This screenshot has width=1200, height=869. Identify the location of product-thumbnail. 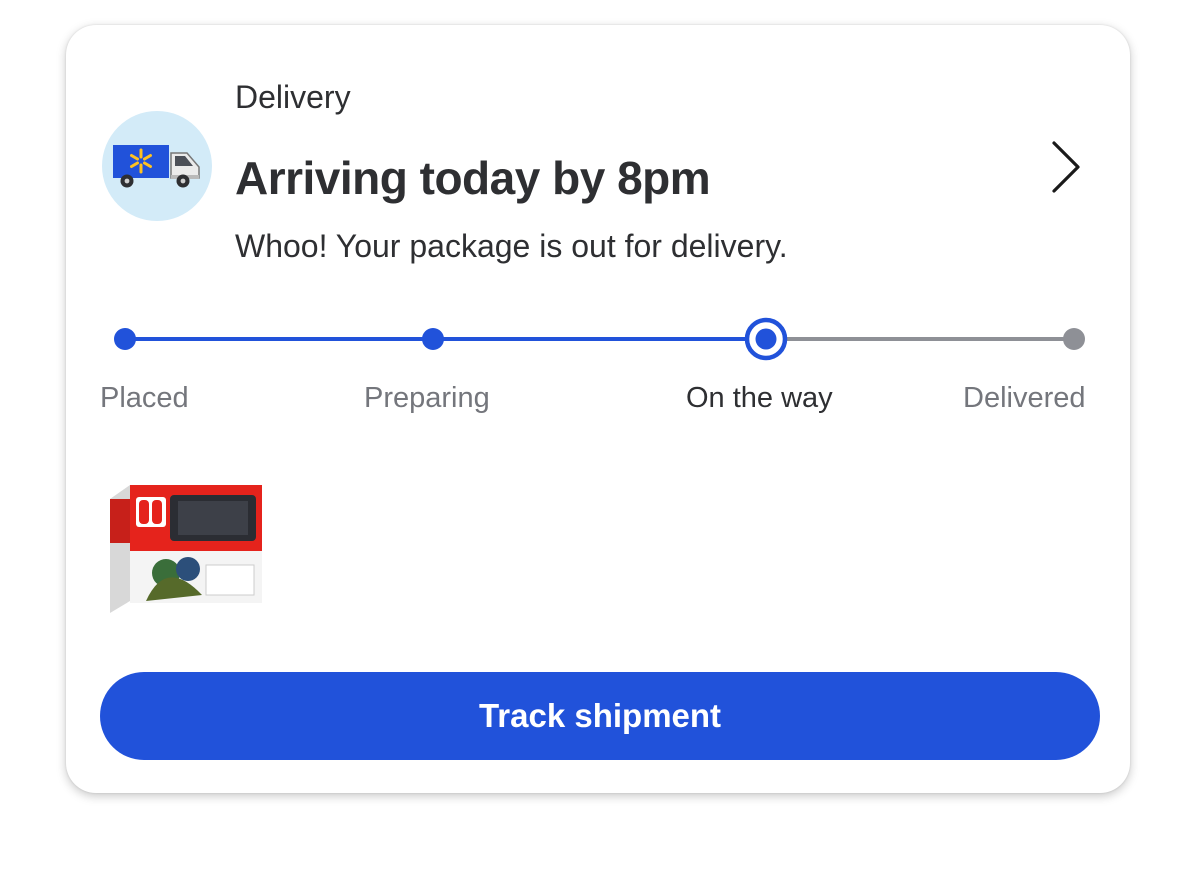
(186, 545).